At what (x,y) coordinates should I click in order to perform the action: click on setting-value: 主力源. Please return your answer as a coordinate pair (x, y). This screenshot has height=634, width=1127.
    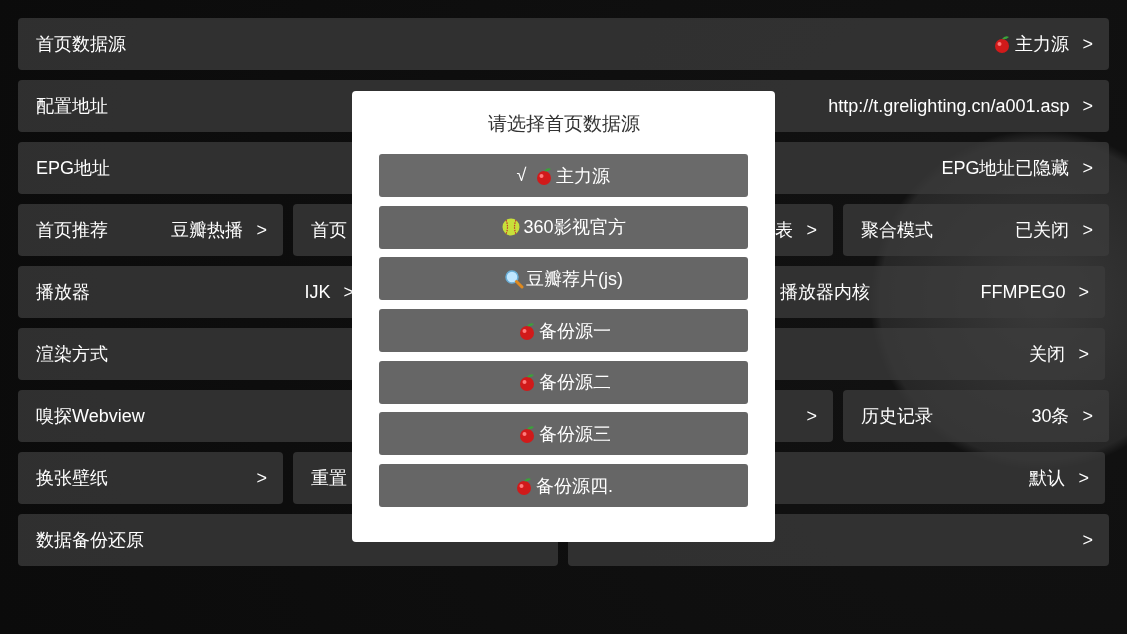
    Looking at the image, I should click on (1042, 44).